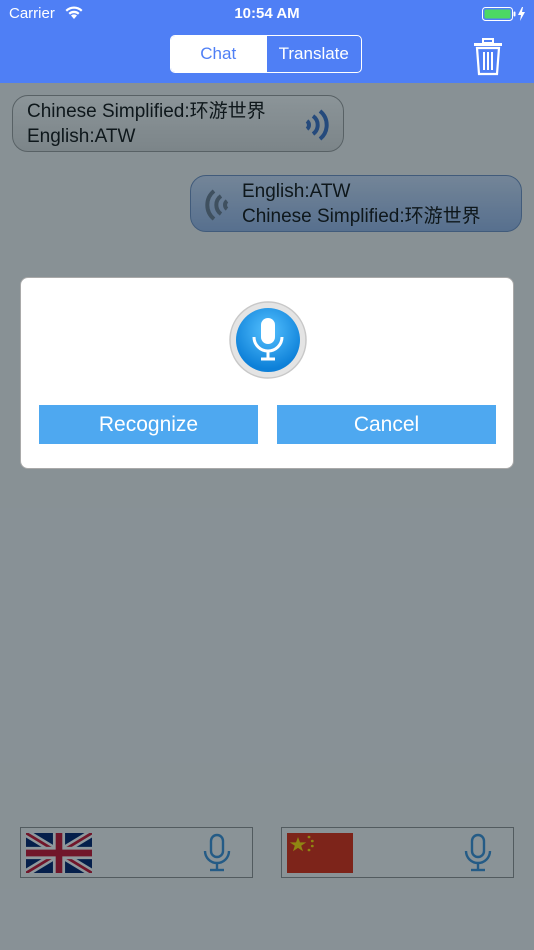 The height and width of the screenshot is (950, 534). Describe the element at coordinates (148, 424) in the screenshot. I see `recognize-button: Recognize` at that location.